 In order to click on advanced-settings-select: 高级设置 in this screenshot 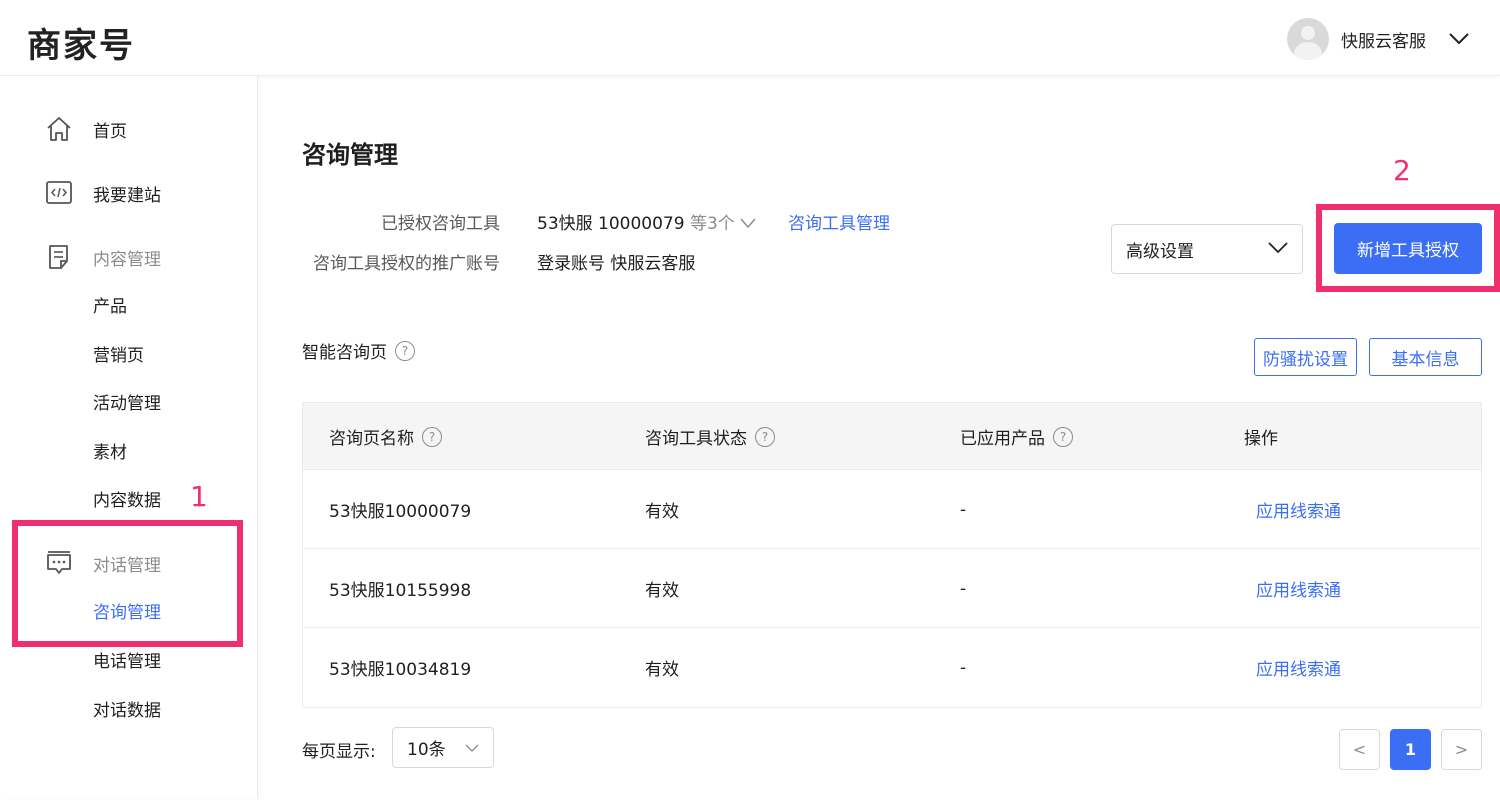, I will do `click(1207, 249)`.